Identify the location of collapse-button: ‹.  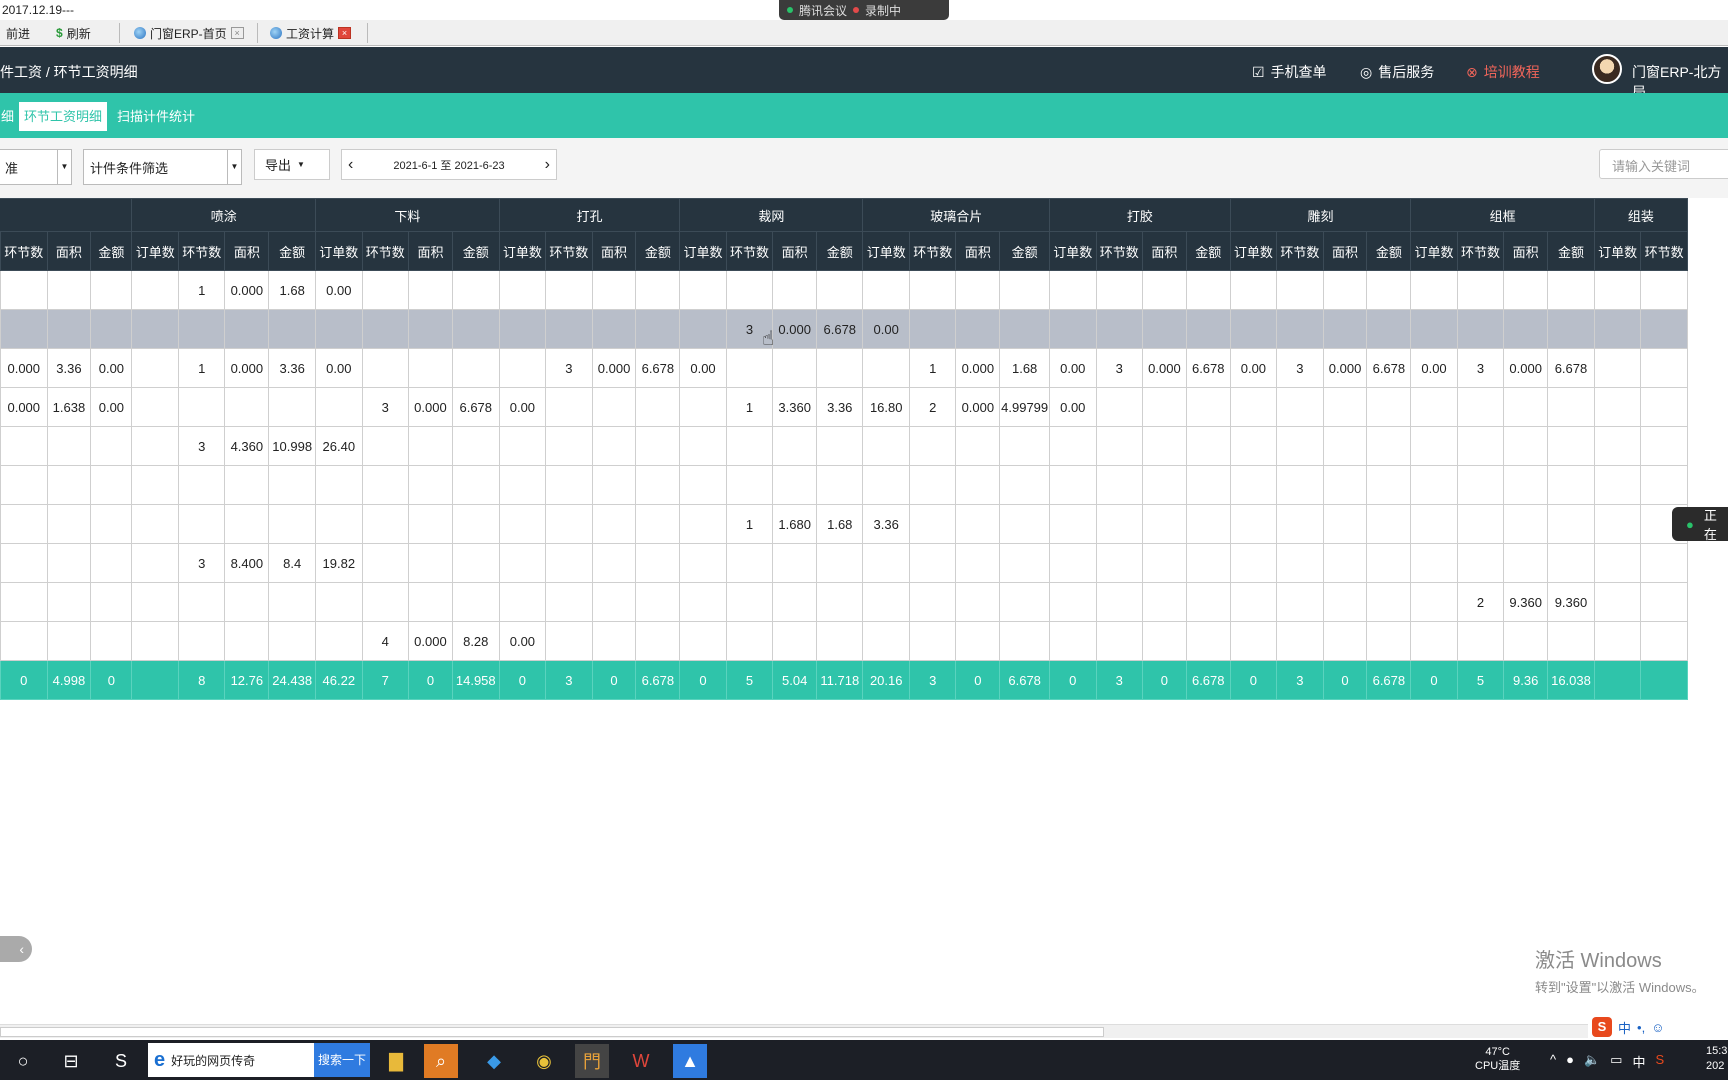
(16, 949).